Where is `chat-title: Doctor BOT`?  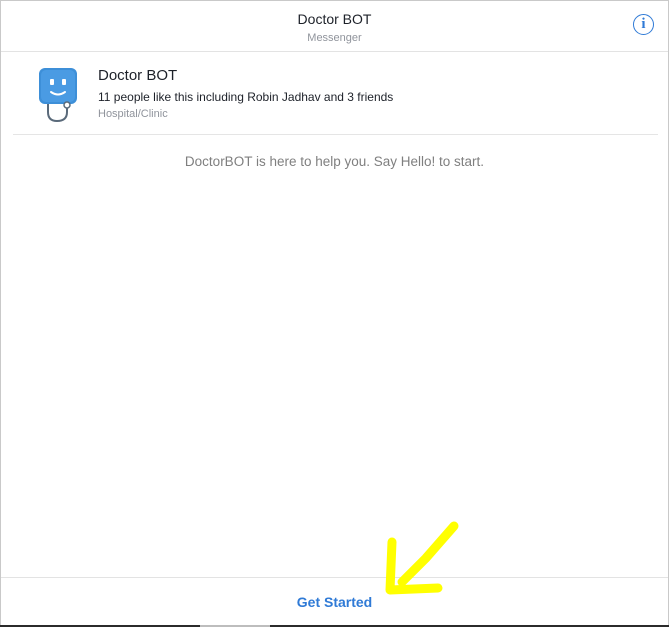 chat-title: Doctor BOT is located at coordinates (334, 19).